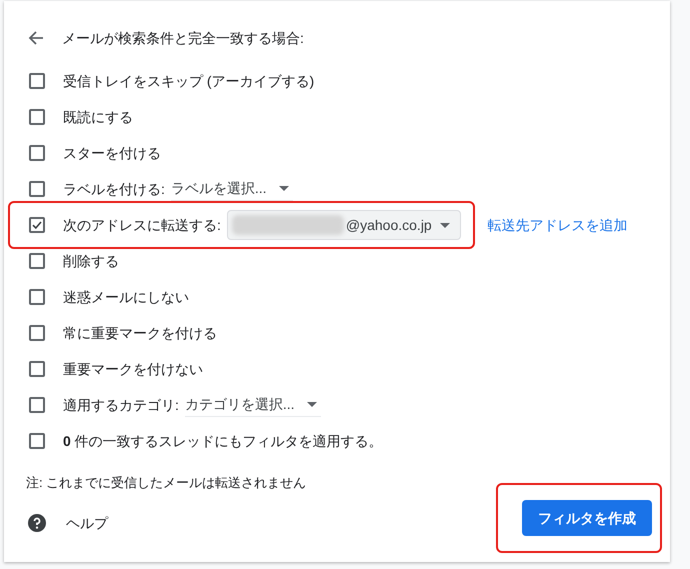 The width and height of the screenshot is (690, 569). I want to click on action-label: ラベルを付ける:, so click(114, 189).